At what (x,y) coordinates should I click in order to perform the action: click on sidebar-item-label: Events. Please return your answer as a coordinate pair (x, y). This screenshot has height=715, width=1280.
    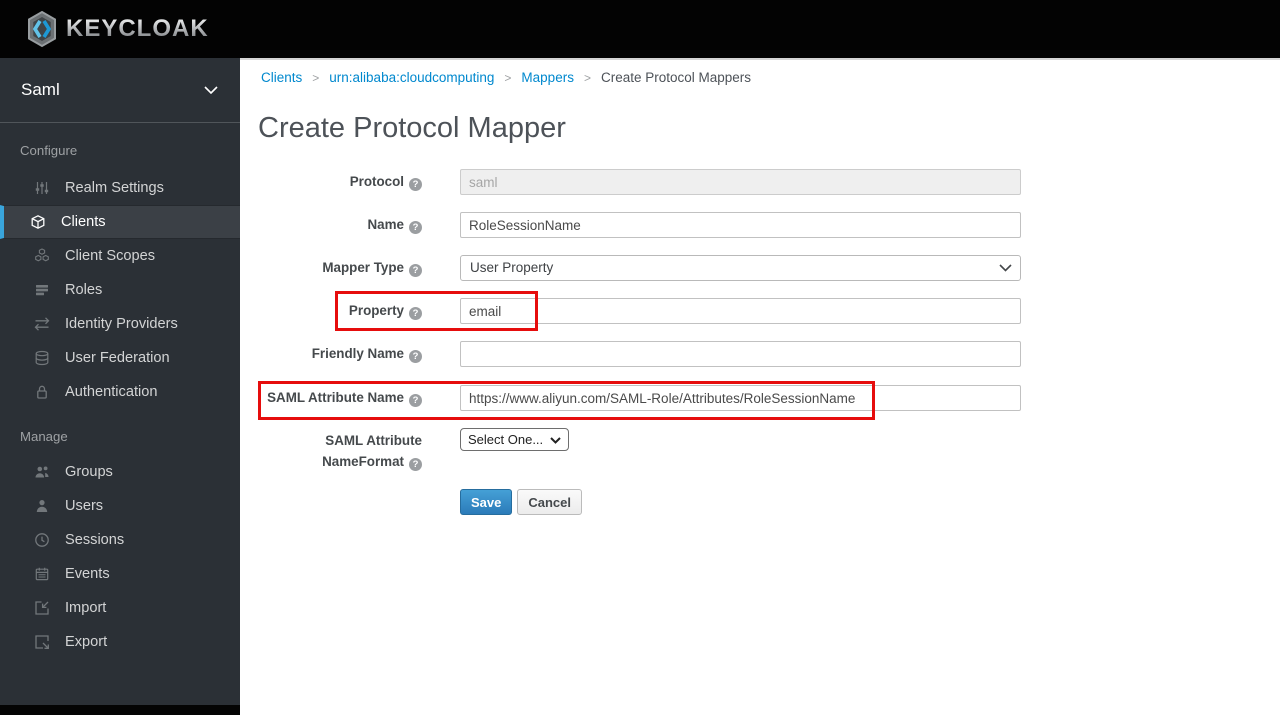
    Looking at the image, I should click on (87, 574).